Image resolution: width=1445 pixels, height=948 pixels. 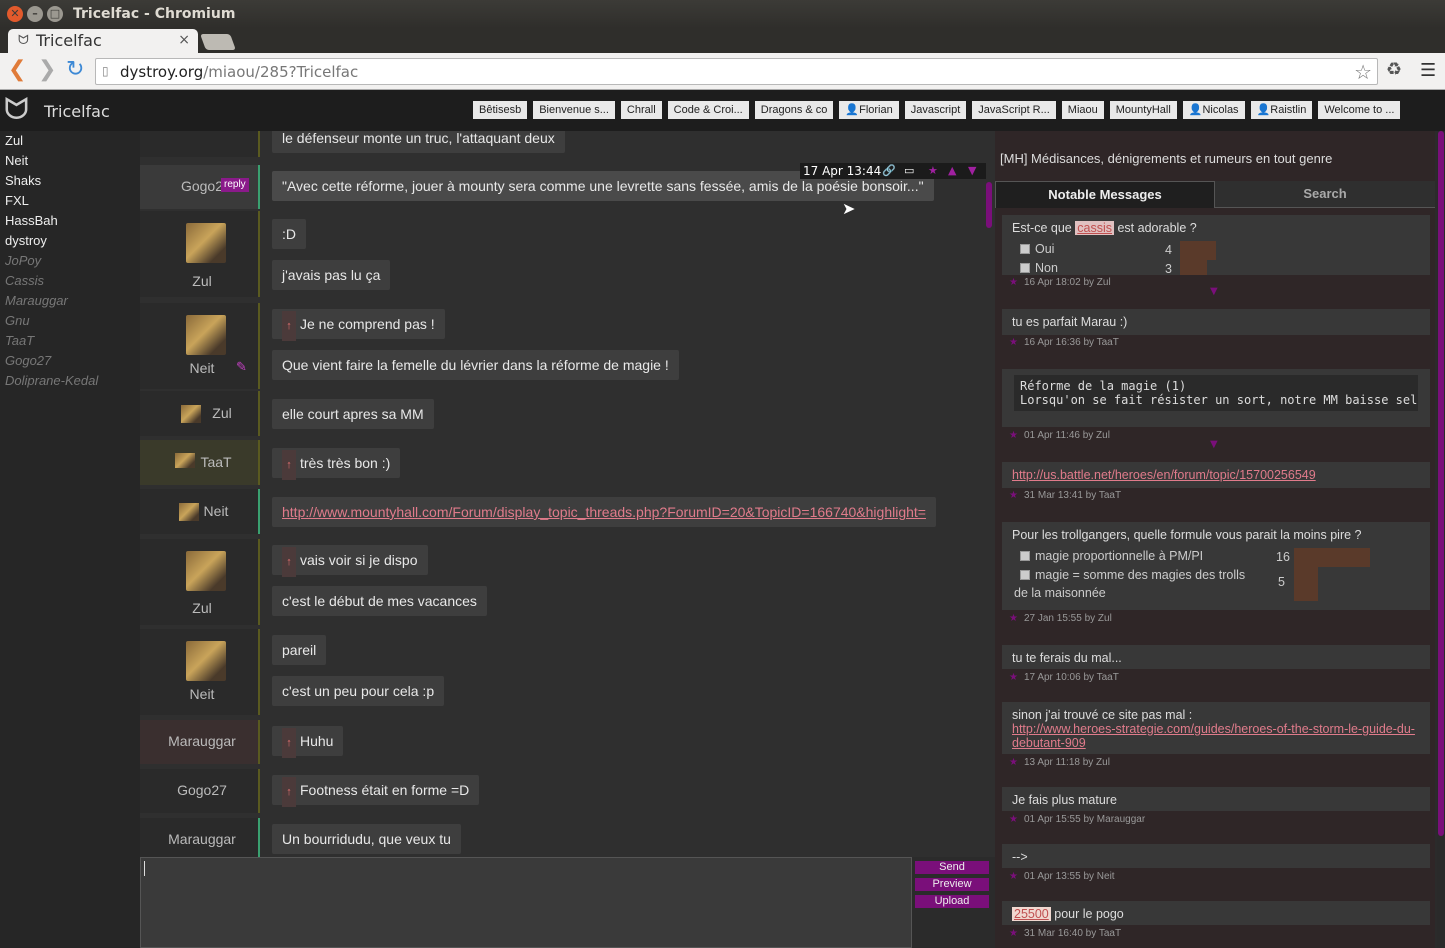 What do you see at coordinates (869, 110) in the screenshot?
I see `room-tab: 👤Florian` at bounding box center [869, 110].